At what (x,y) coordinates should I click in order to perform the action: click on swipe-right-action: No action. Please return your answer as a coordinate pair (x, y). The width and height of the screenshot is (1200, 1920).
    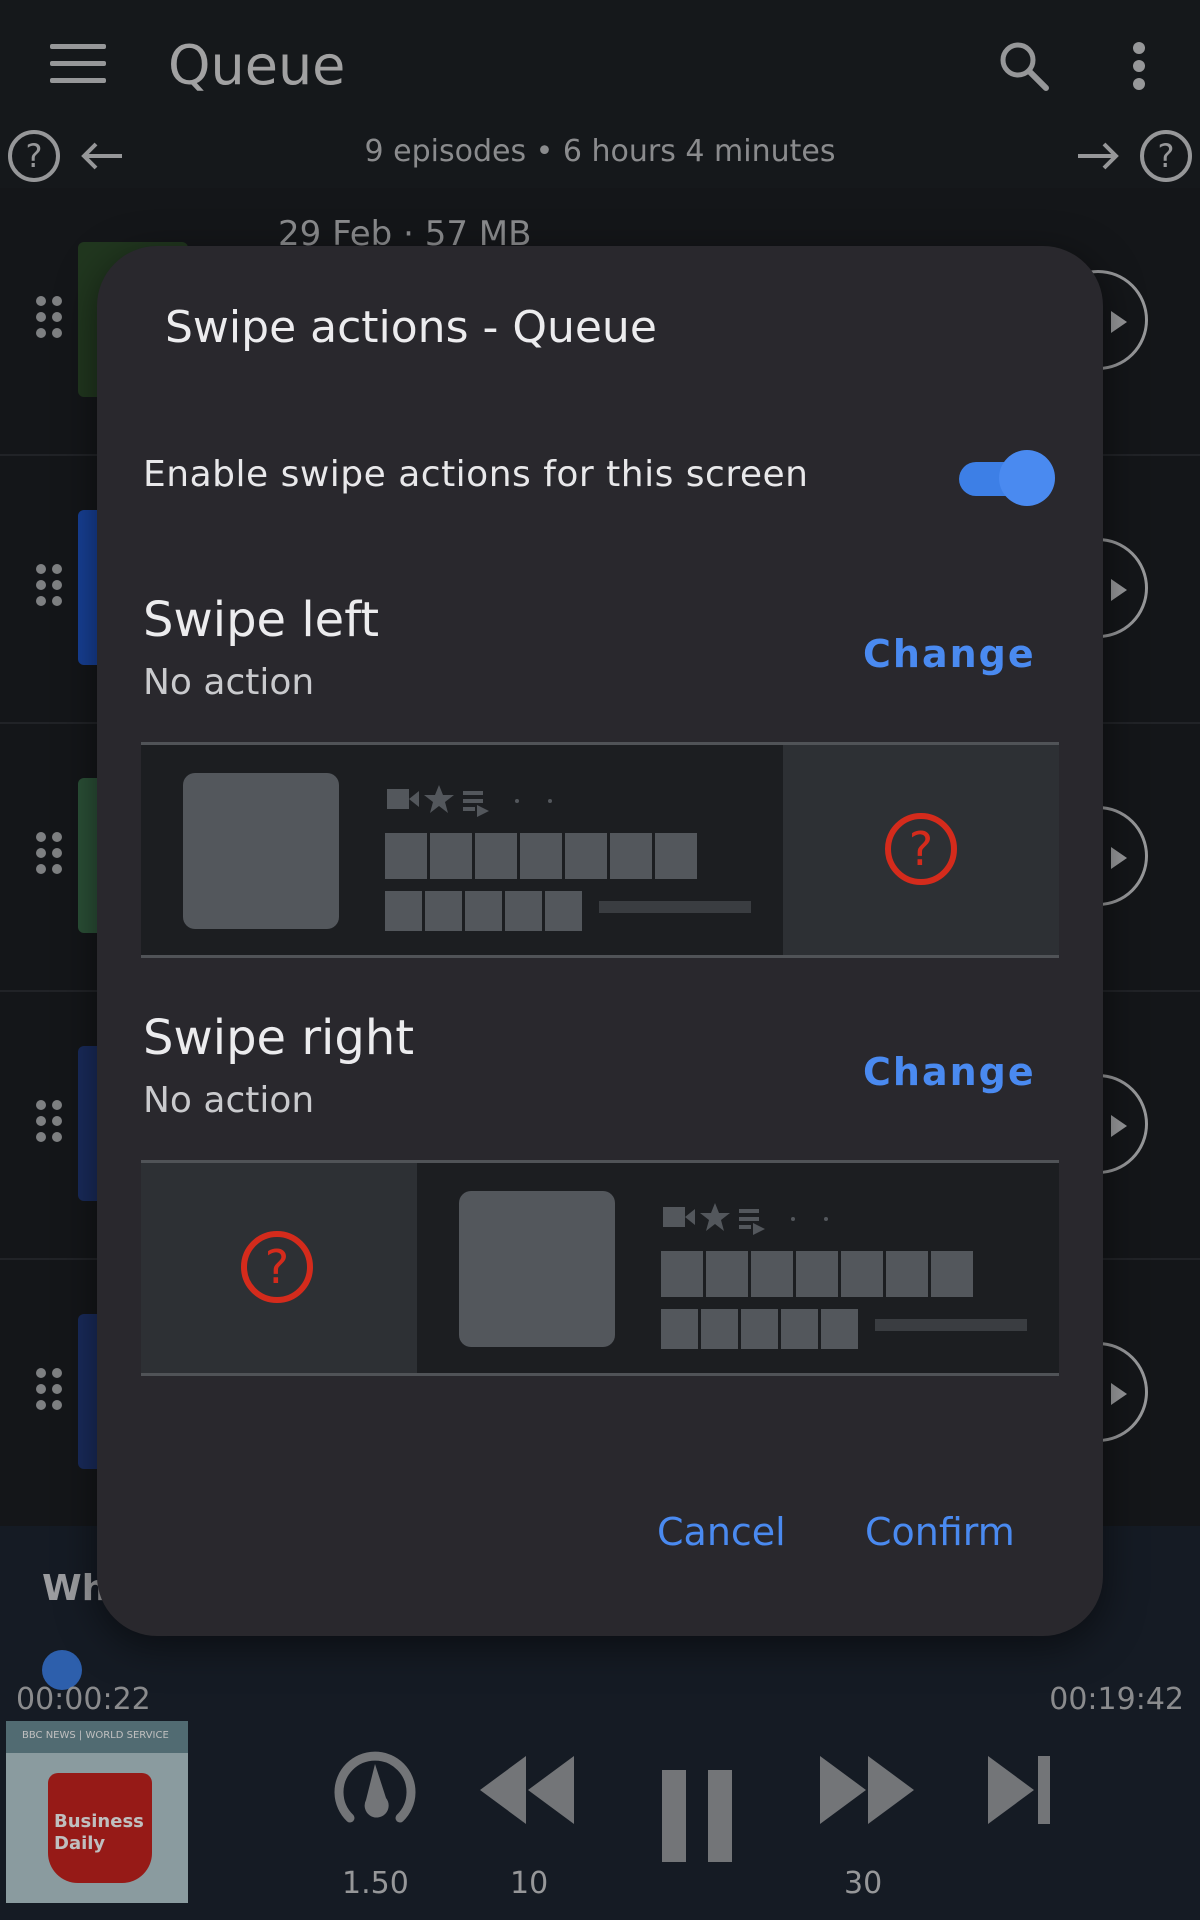
    Looking at the image, I should click on (229, 1100).